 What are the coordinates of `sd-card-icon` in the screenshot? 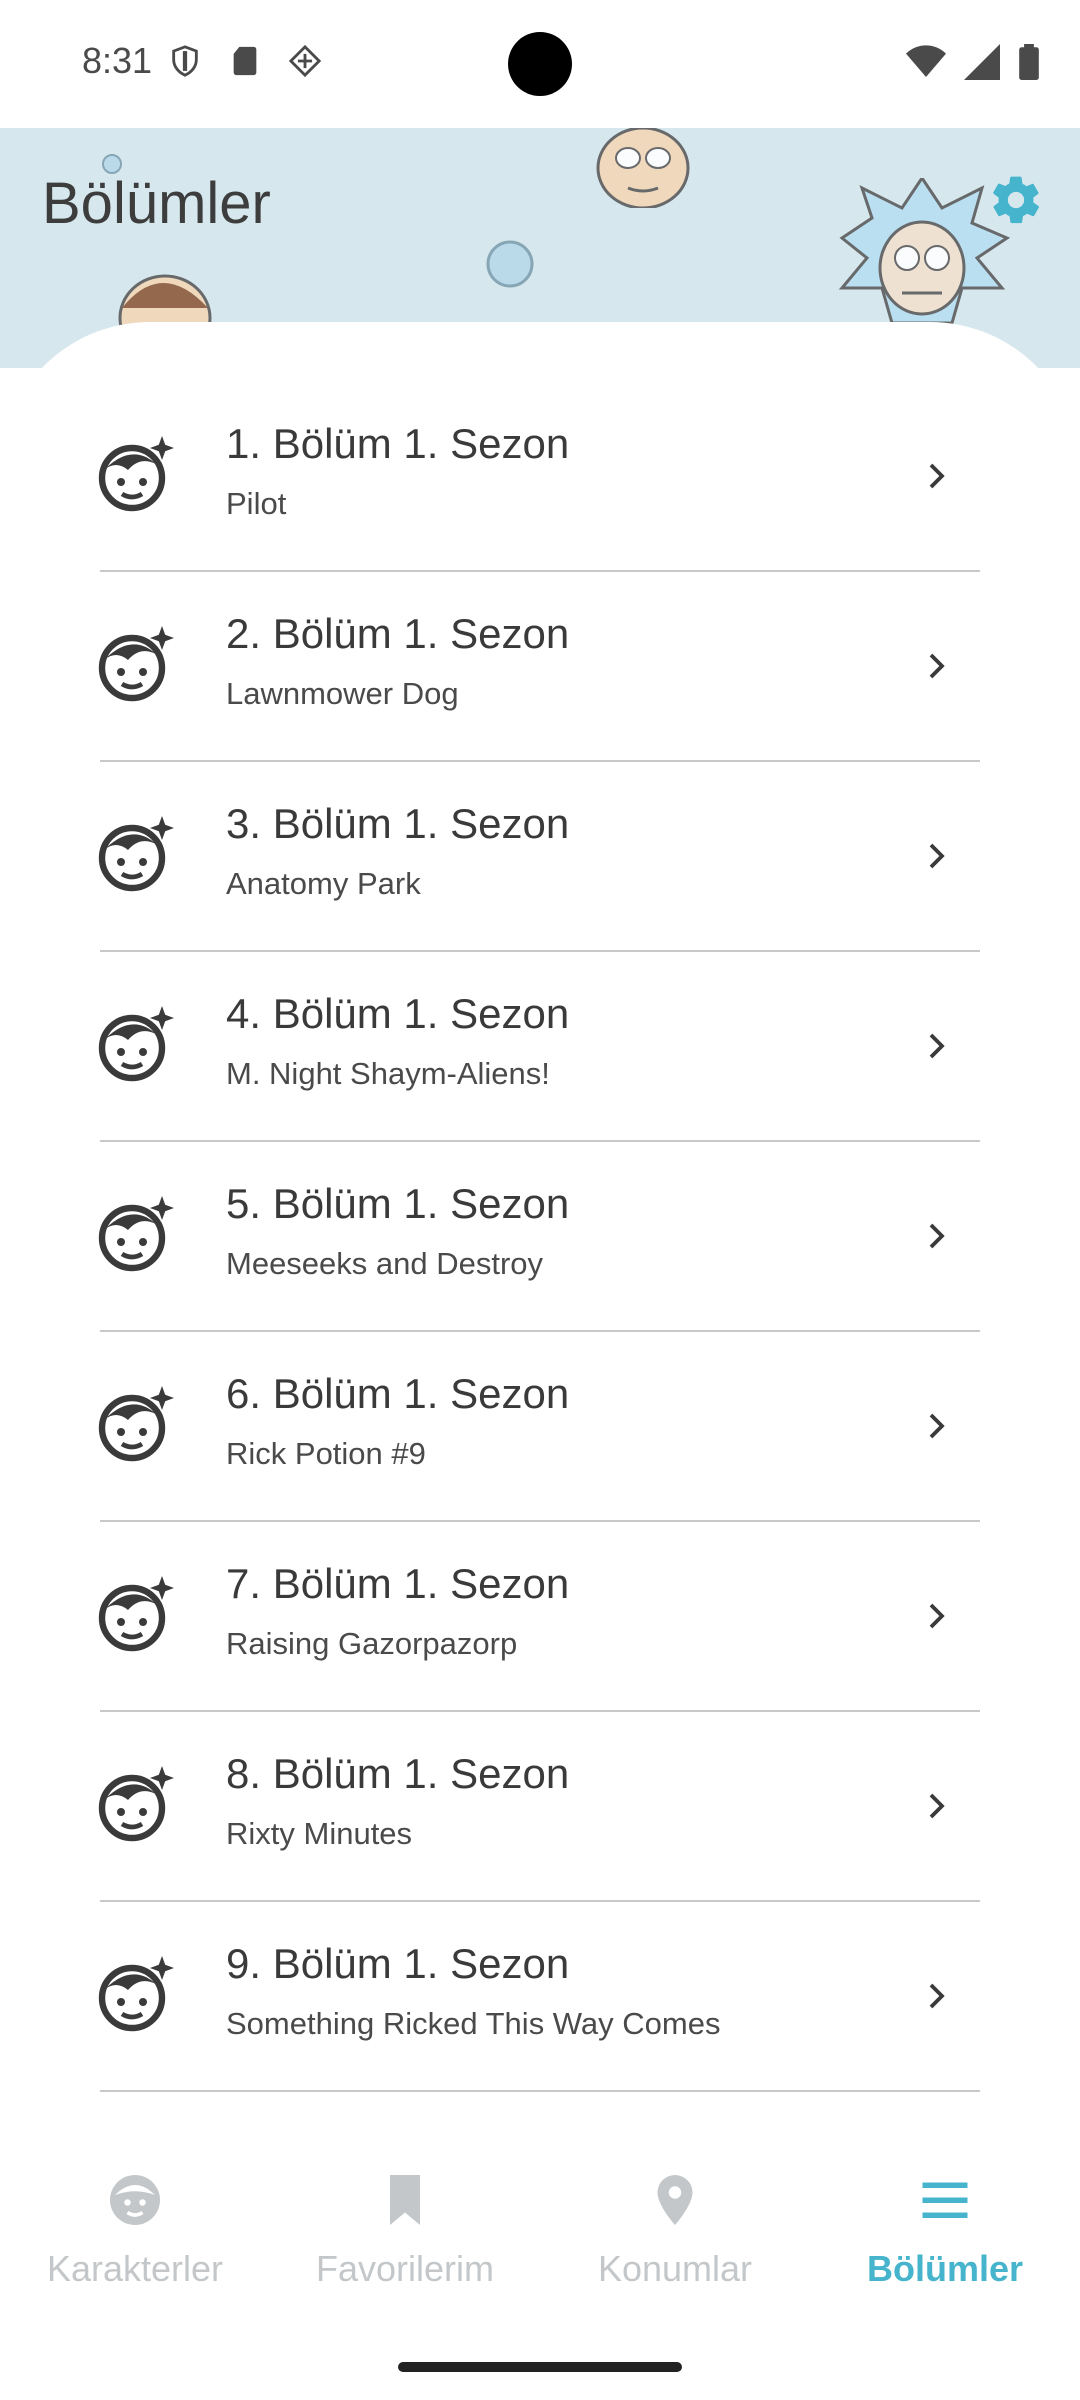 It's located at (245, 61).